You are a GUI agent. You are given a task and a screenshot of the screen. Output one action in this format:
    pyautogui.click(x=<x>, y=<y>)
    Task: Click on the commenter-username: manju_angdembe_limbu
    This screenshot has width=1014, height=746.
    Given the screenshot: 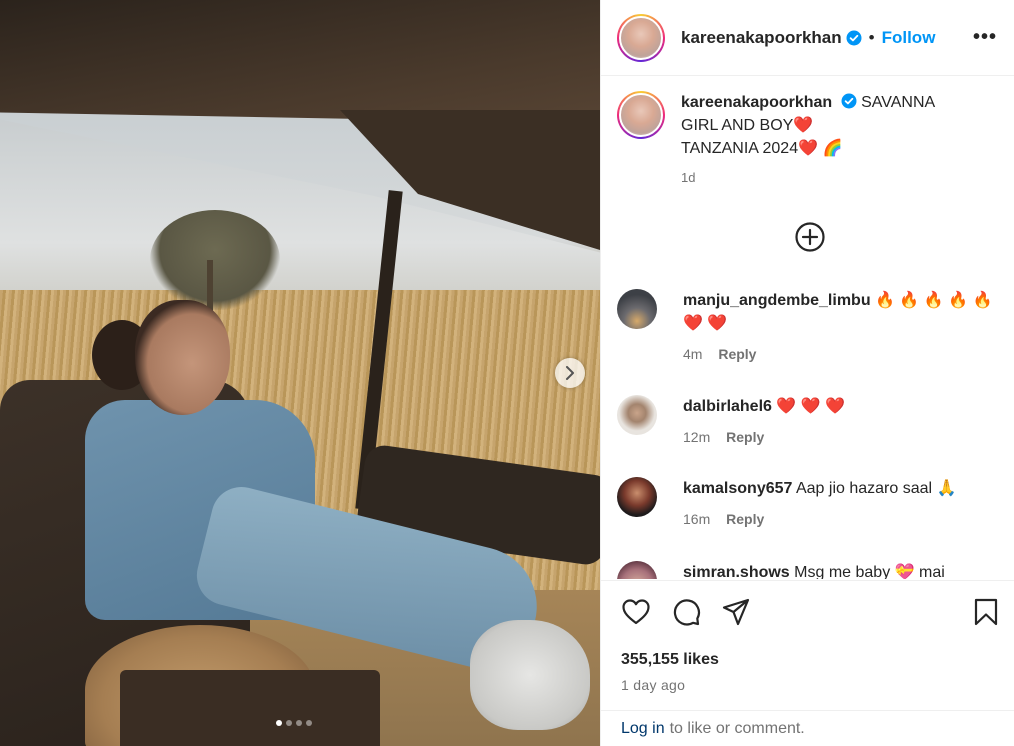 What is the action you would take?
    pyautogui.click(x=777, y=300)
    